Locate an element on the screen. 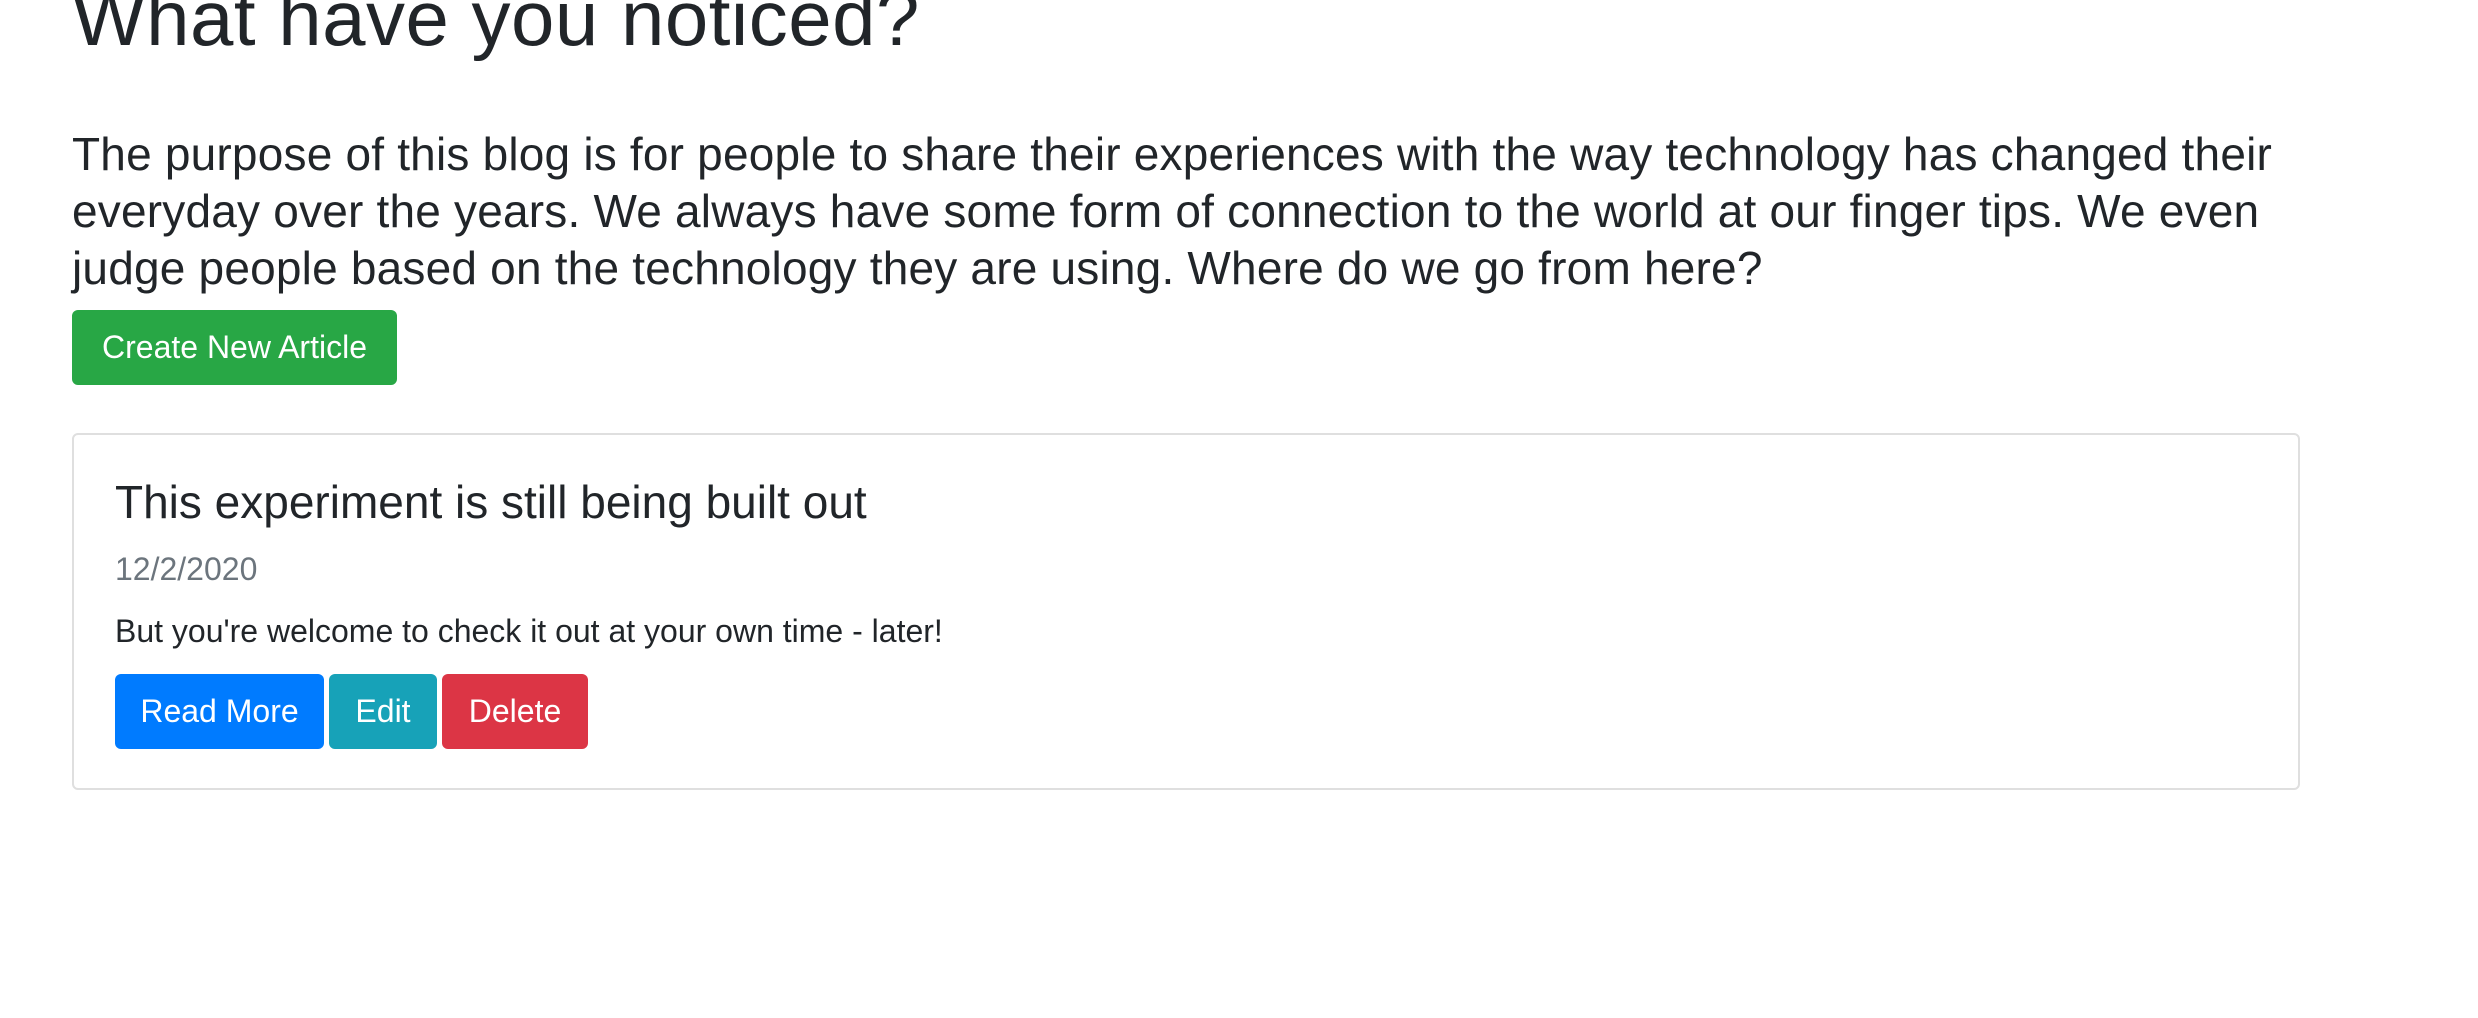  page-title: What have you noticed? is located at coordinates (496, 31).